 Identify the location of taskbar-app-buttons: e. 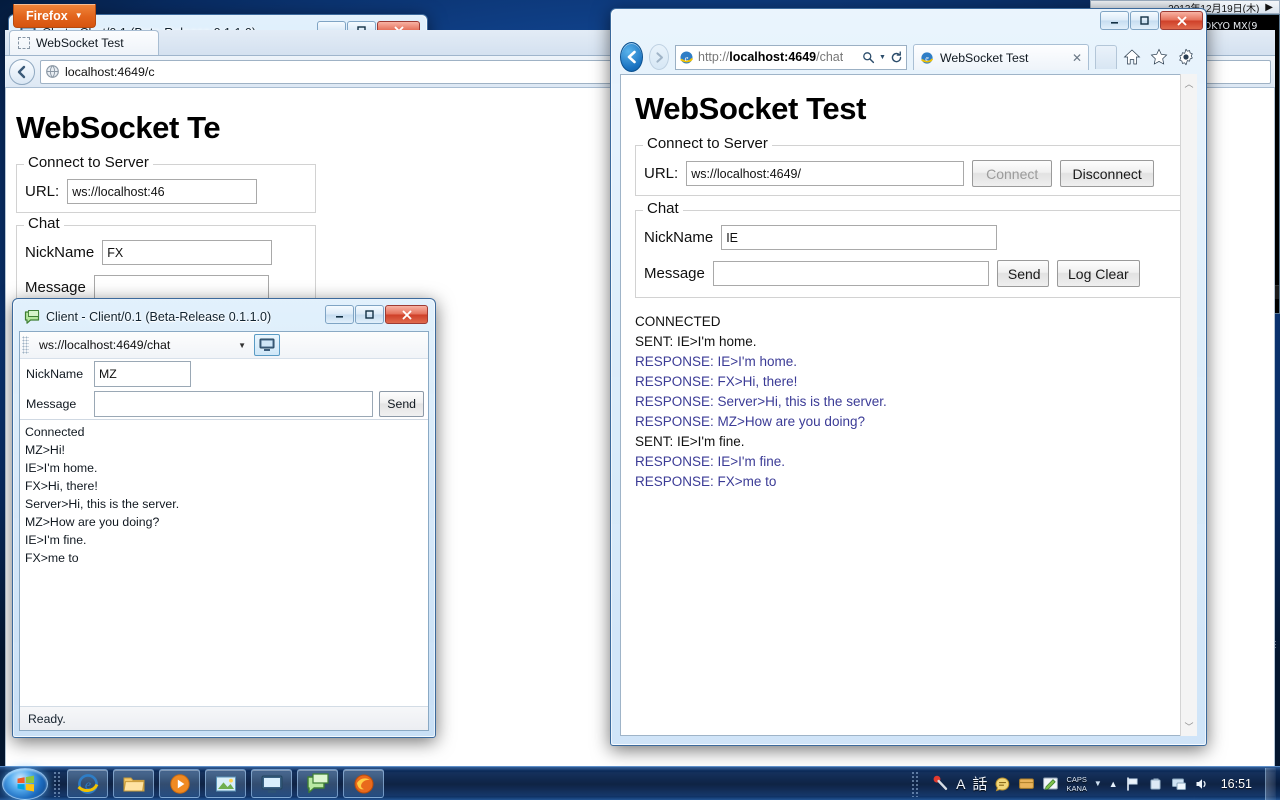
(225, 783).